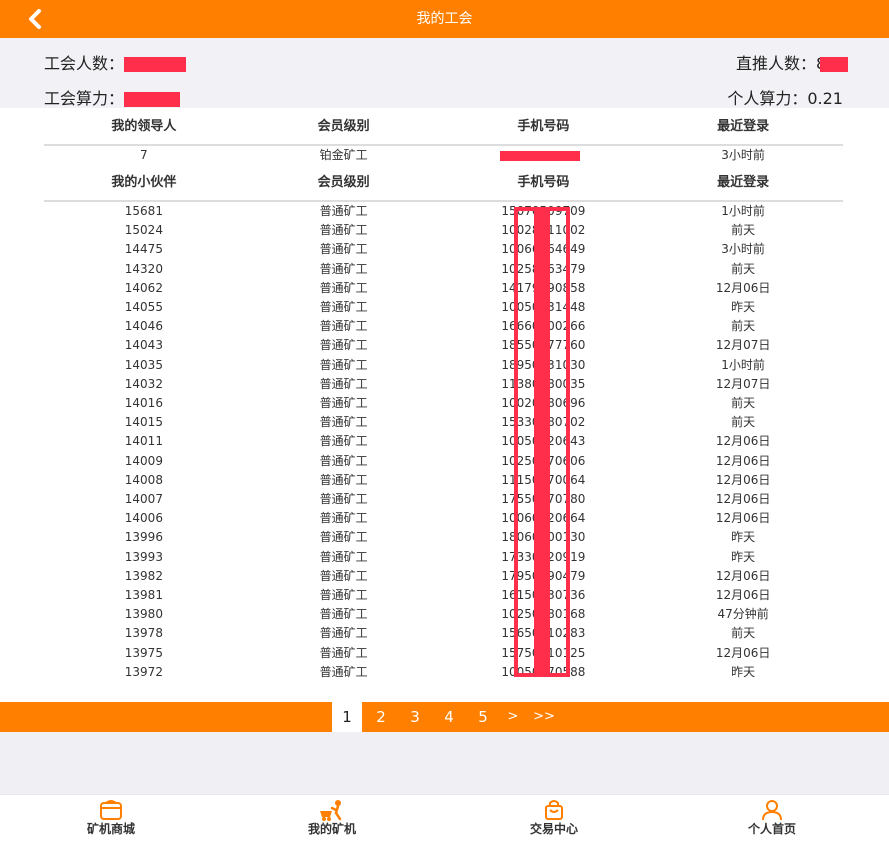 Image resolution: width=889 pixels, height=843 pixels. What do you see at coordinates (84, 63) in the screenshot?
I see `member-count-label: 工会人数：` at bounding box center [84, 63].